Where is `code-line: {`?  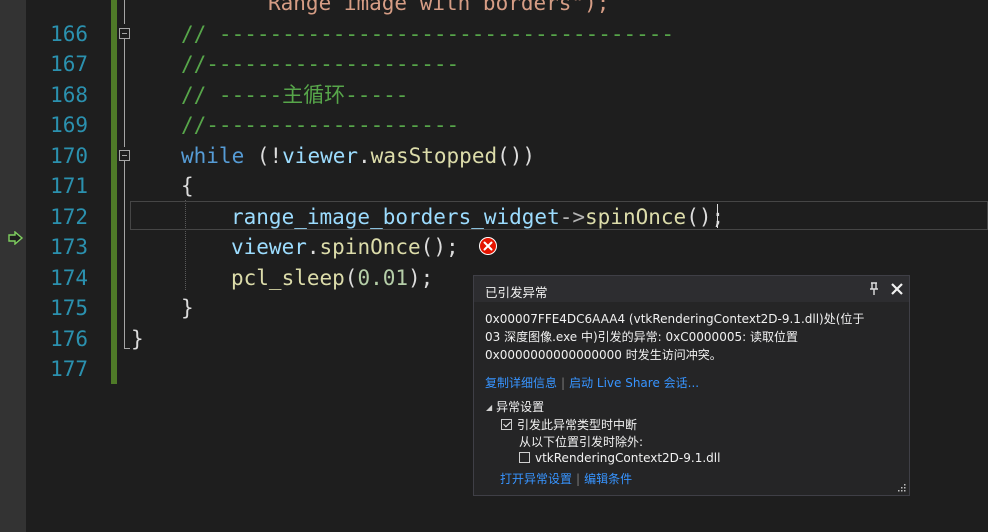 code-line: { is located at coordinates (187, 186).